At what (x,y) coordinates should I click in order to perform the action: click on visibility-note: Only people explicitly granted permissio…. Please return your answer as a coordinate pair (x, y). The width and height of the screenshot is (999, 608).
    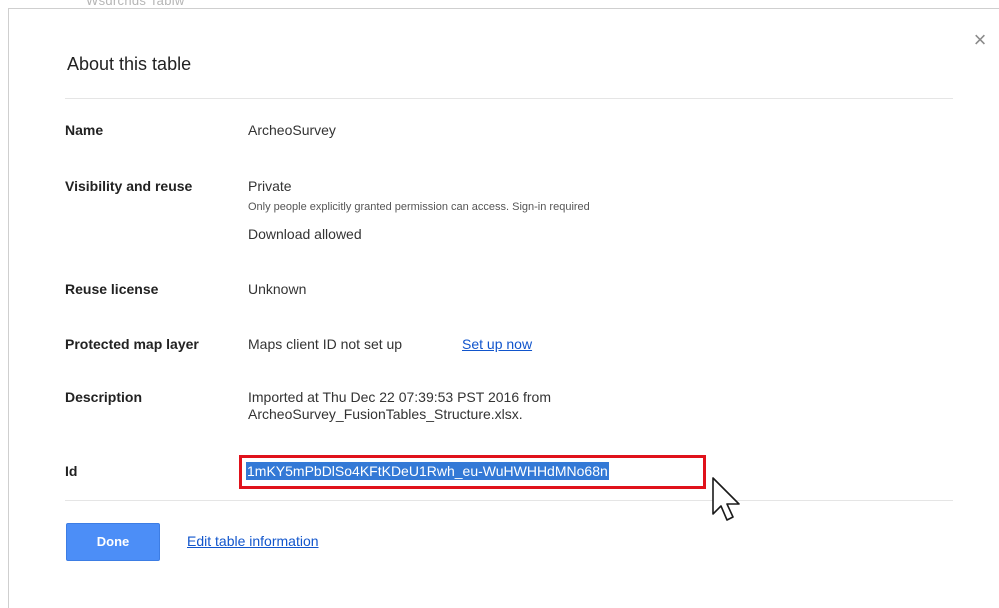
    Looking at the image, I should click on (419, 207).